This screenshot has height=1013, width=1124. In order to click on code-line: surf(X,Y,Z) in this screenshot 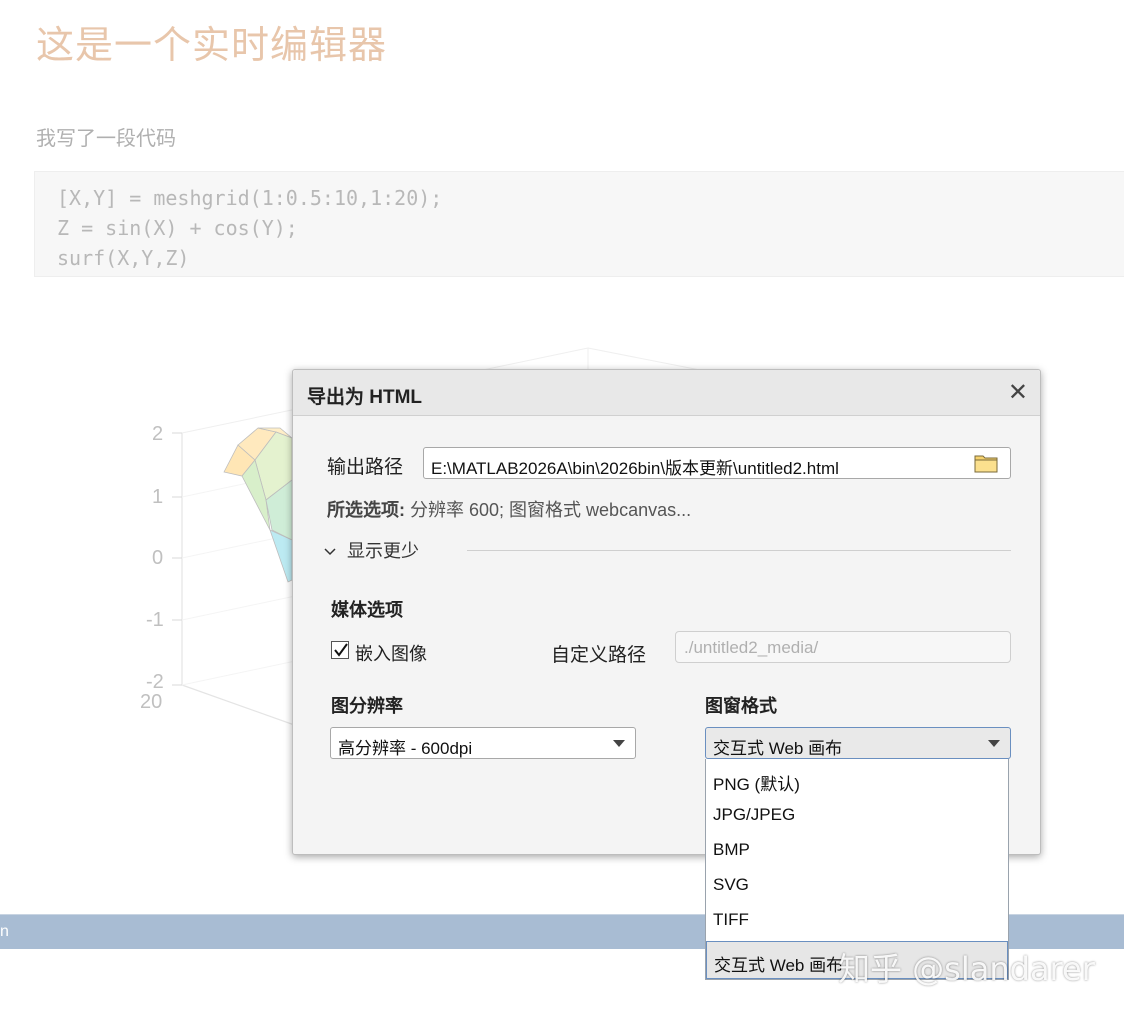, I will do `click(590, 258)`.